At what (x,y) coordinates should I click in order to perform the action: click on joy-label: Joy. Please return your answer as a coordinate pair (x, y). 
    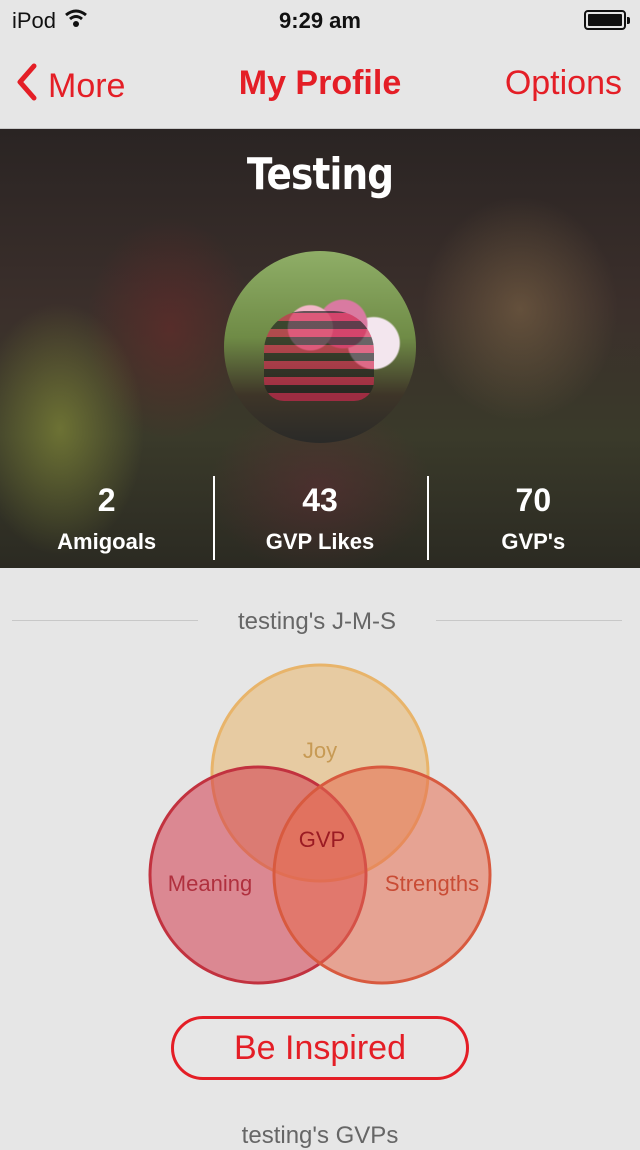
    Looking at the image, I should click on (320, 750).